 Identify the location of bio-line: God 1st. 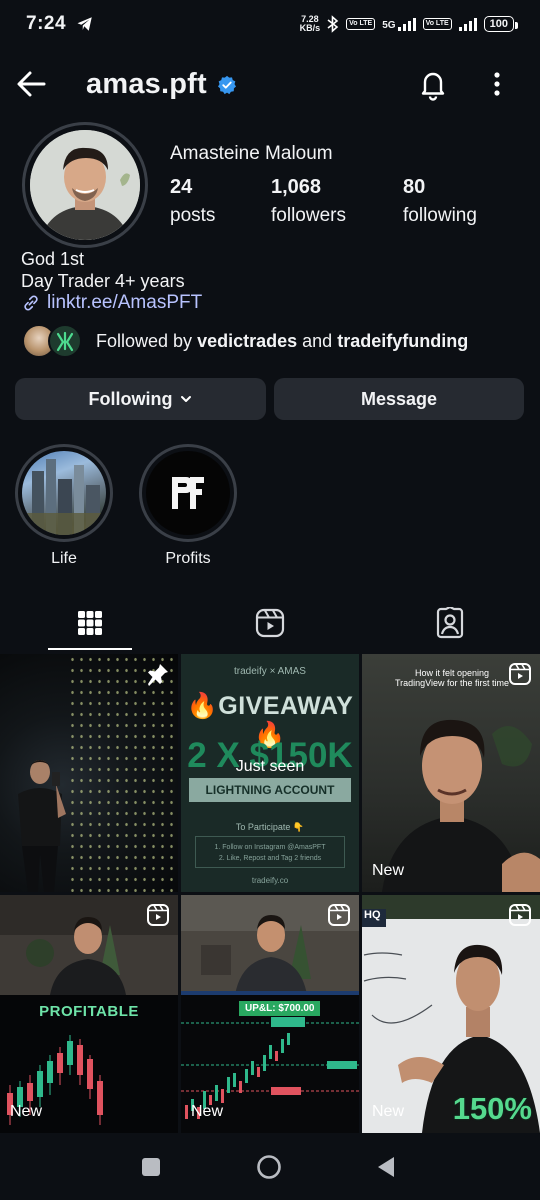
(53, 259).